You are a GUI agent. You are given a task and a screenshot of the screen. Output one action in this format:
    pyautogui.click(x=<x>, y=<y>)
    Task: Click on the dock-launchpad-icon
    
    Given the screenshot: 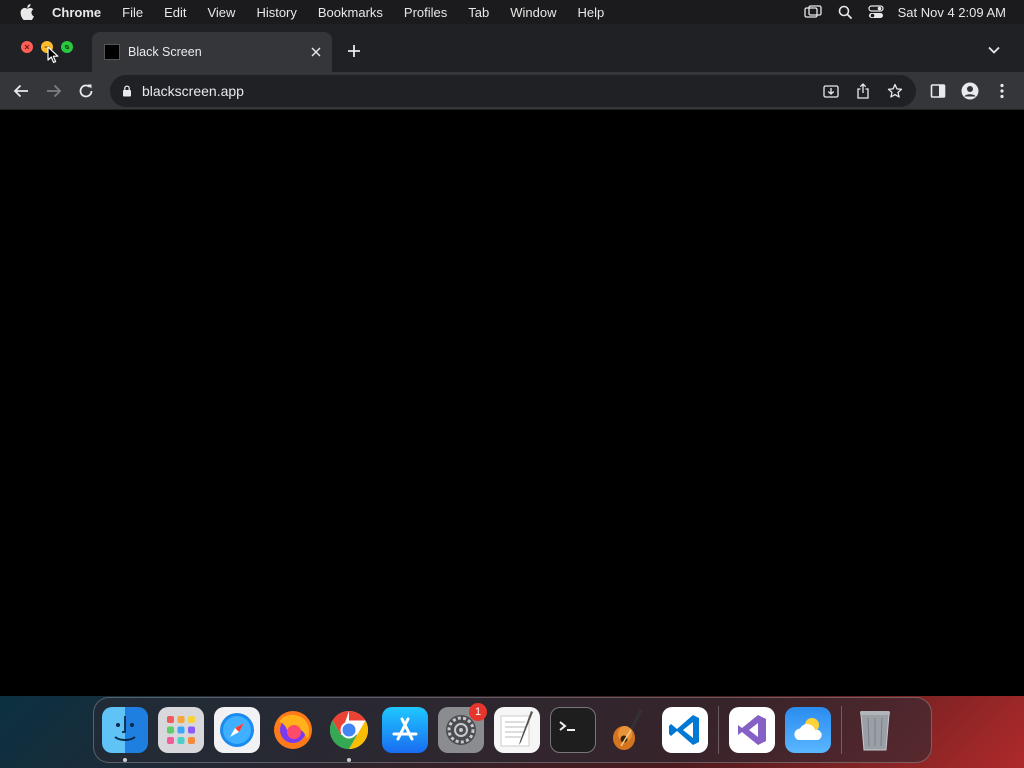 What is the action you would take?
    pyautogui.click(x=181, y=730)
    